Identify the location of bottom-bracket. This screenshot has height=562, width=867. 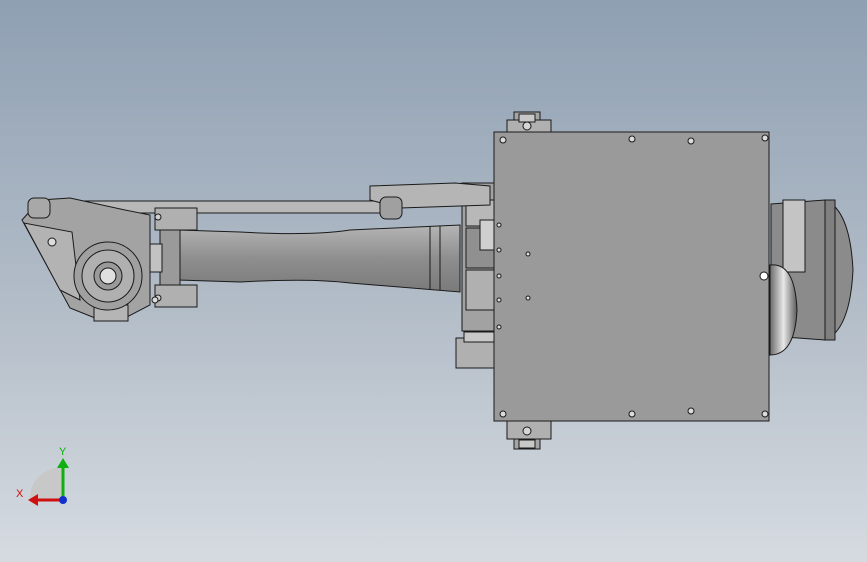
(529, 435).